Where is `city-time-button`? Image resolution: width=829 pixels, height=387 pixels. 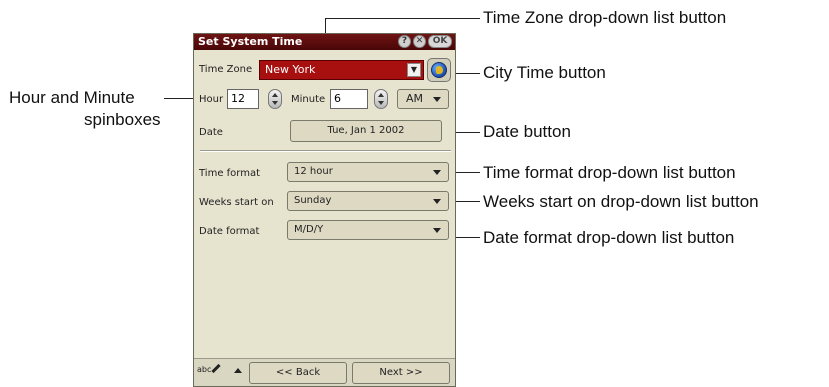 city-time-button is located at coordinates (439, 70).